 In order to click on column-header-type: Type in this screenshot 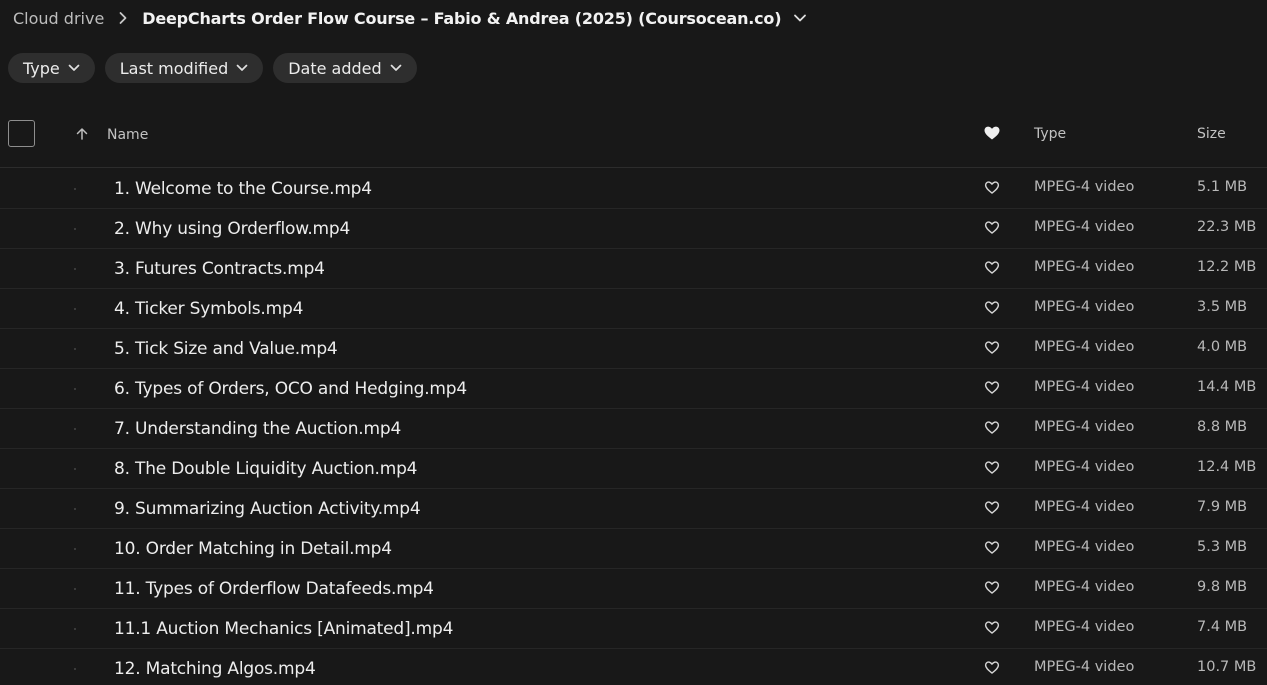, I will do `click(1050, 134)`.